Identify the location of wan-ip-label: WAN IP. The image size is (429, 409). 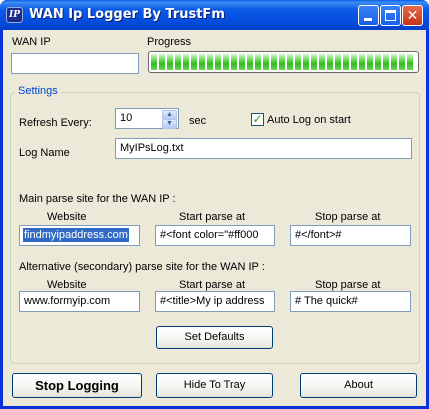
(31, 42).